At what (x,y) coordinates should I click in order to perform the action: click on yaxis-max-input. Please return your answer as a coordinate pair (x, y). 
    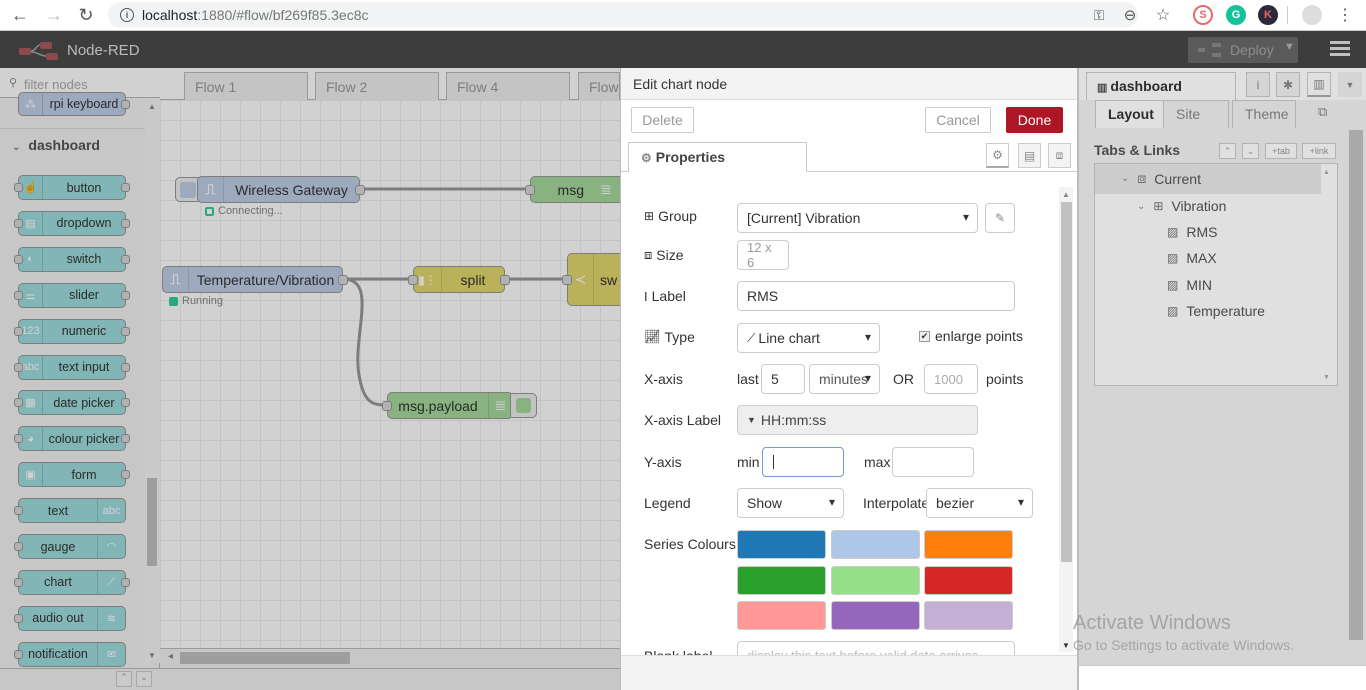
    Looking at the image, I should click on (933, 462).